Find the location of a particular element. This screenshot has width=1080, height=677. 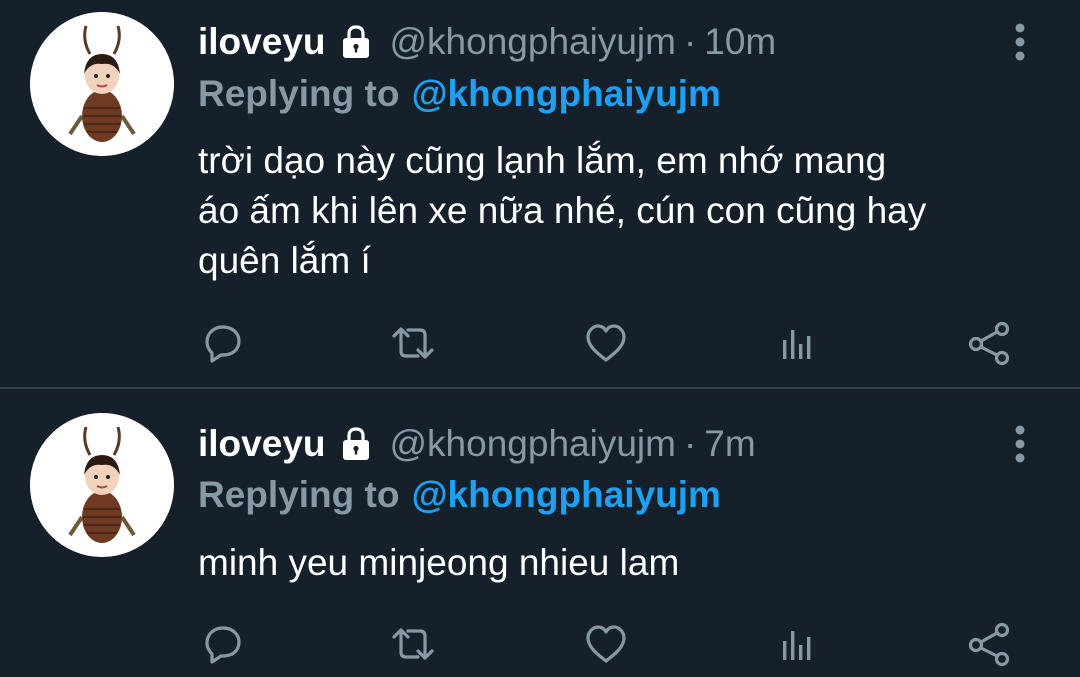

tweet-text-line: minh yeu minjeong nhieu lam is located at coordinates (439, 562).